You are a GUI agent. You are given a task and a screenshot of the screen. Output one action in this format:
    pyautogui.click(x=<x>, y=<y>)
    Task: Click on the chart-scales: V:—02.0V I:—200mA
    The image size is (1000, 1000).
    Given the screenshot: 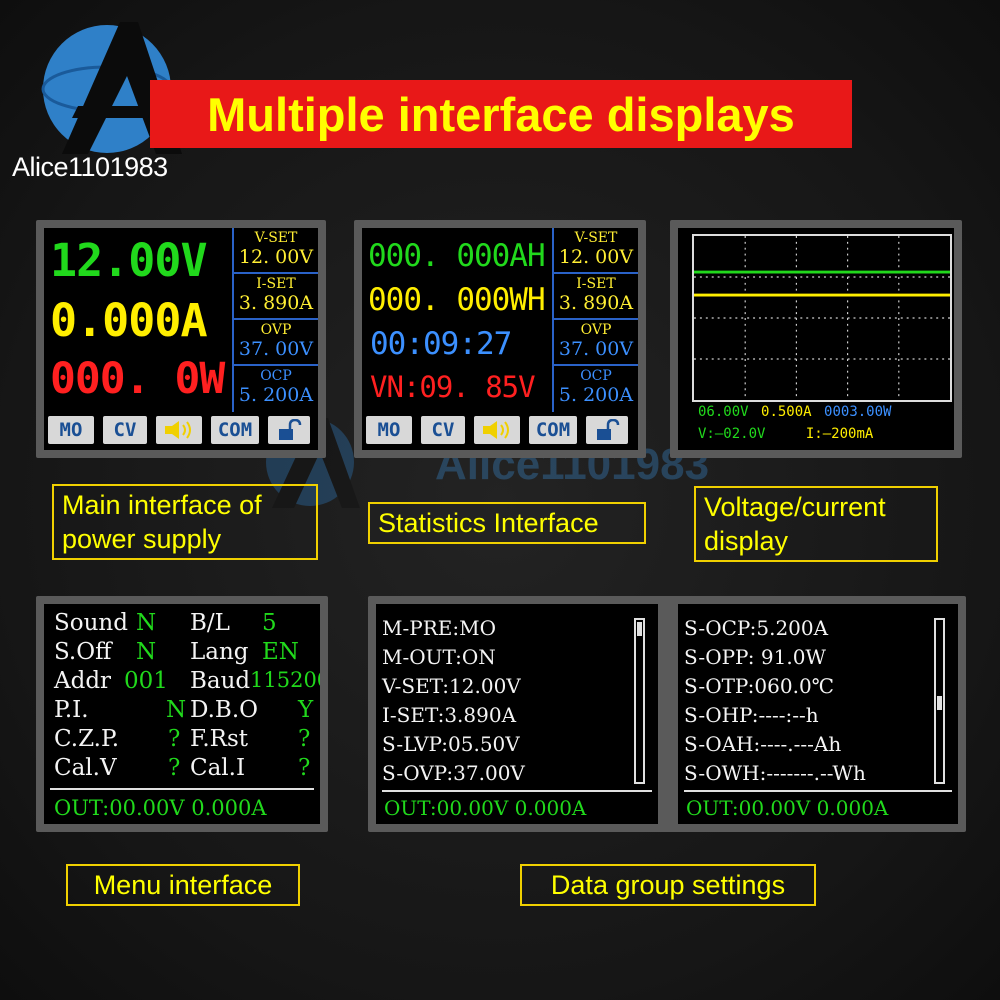 What is the action you would take?
    pyautogui.click(x=785, y=434)
    